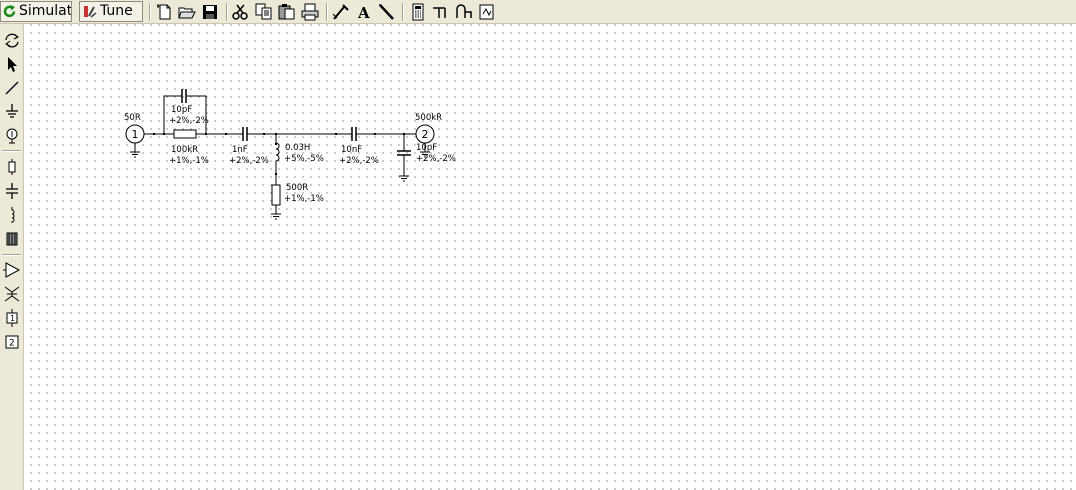 This screenshot has width=1076, height=490. I want to click on l-shunt-symbol, so click(277, 159).